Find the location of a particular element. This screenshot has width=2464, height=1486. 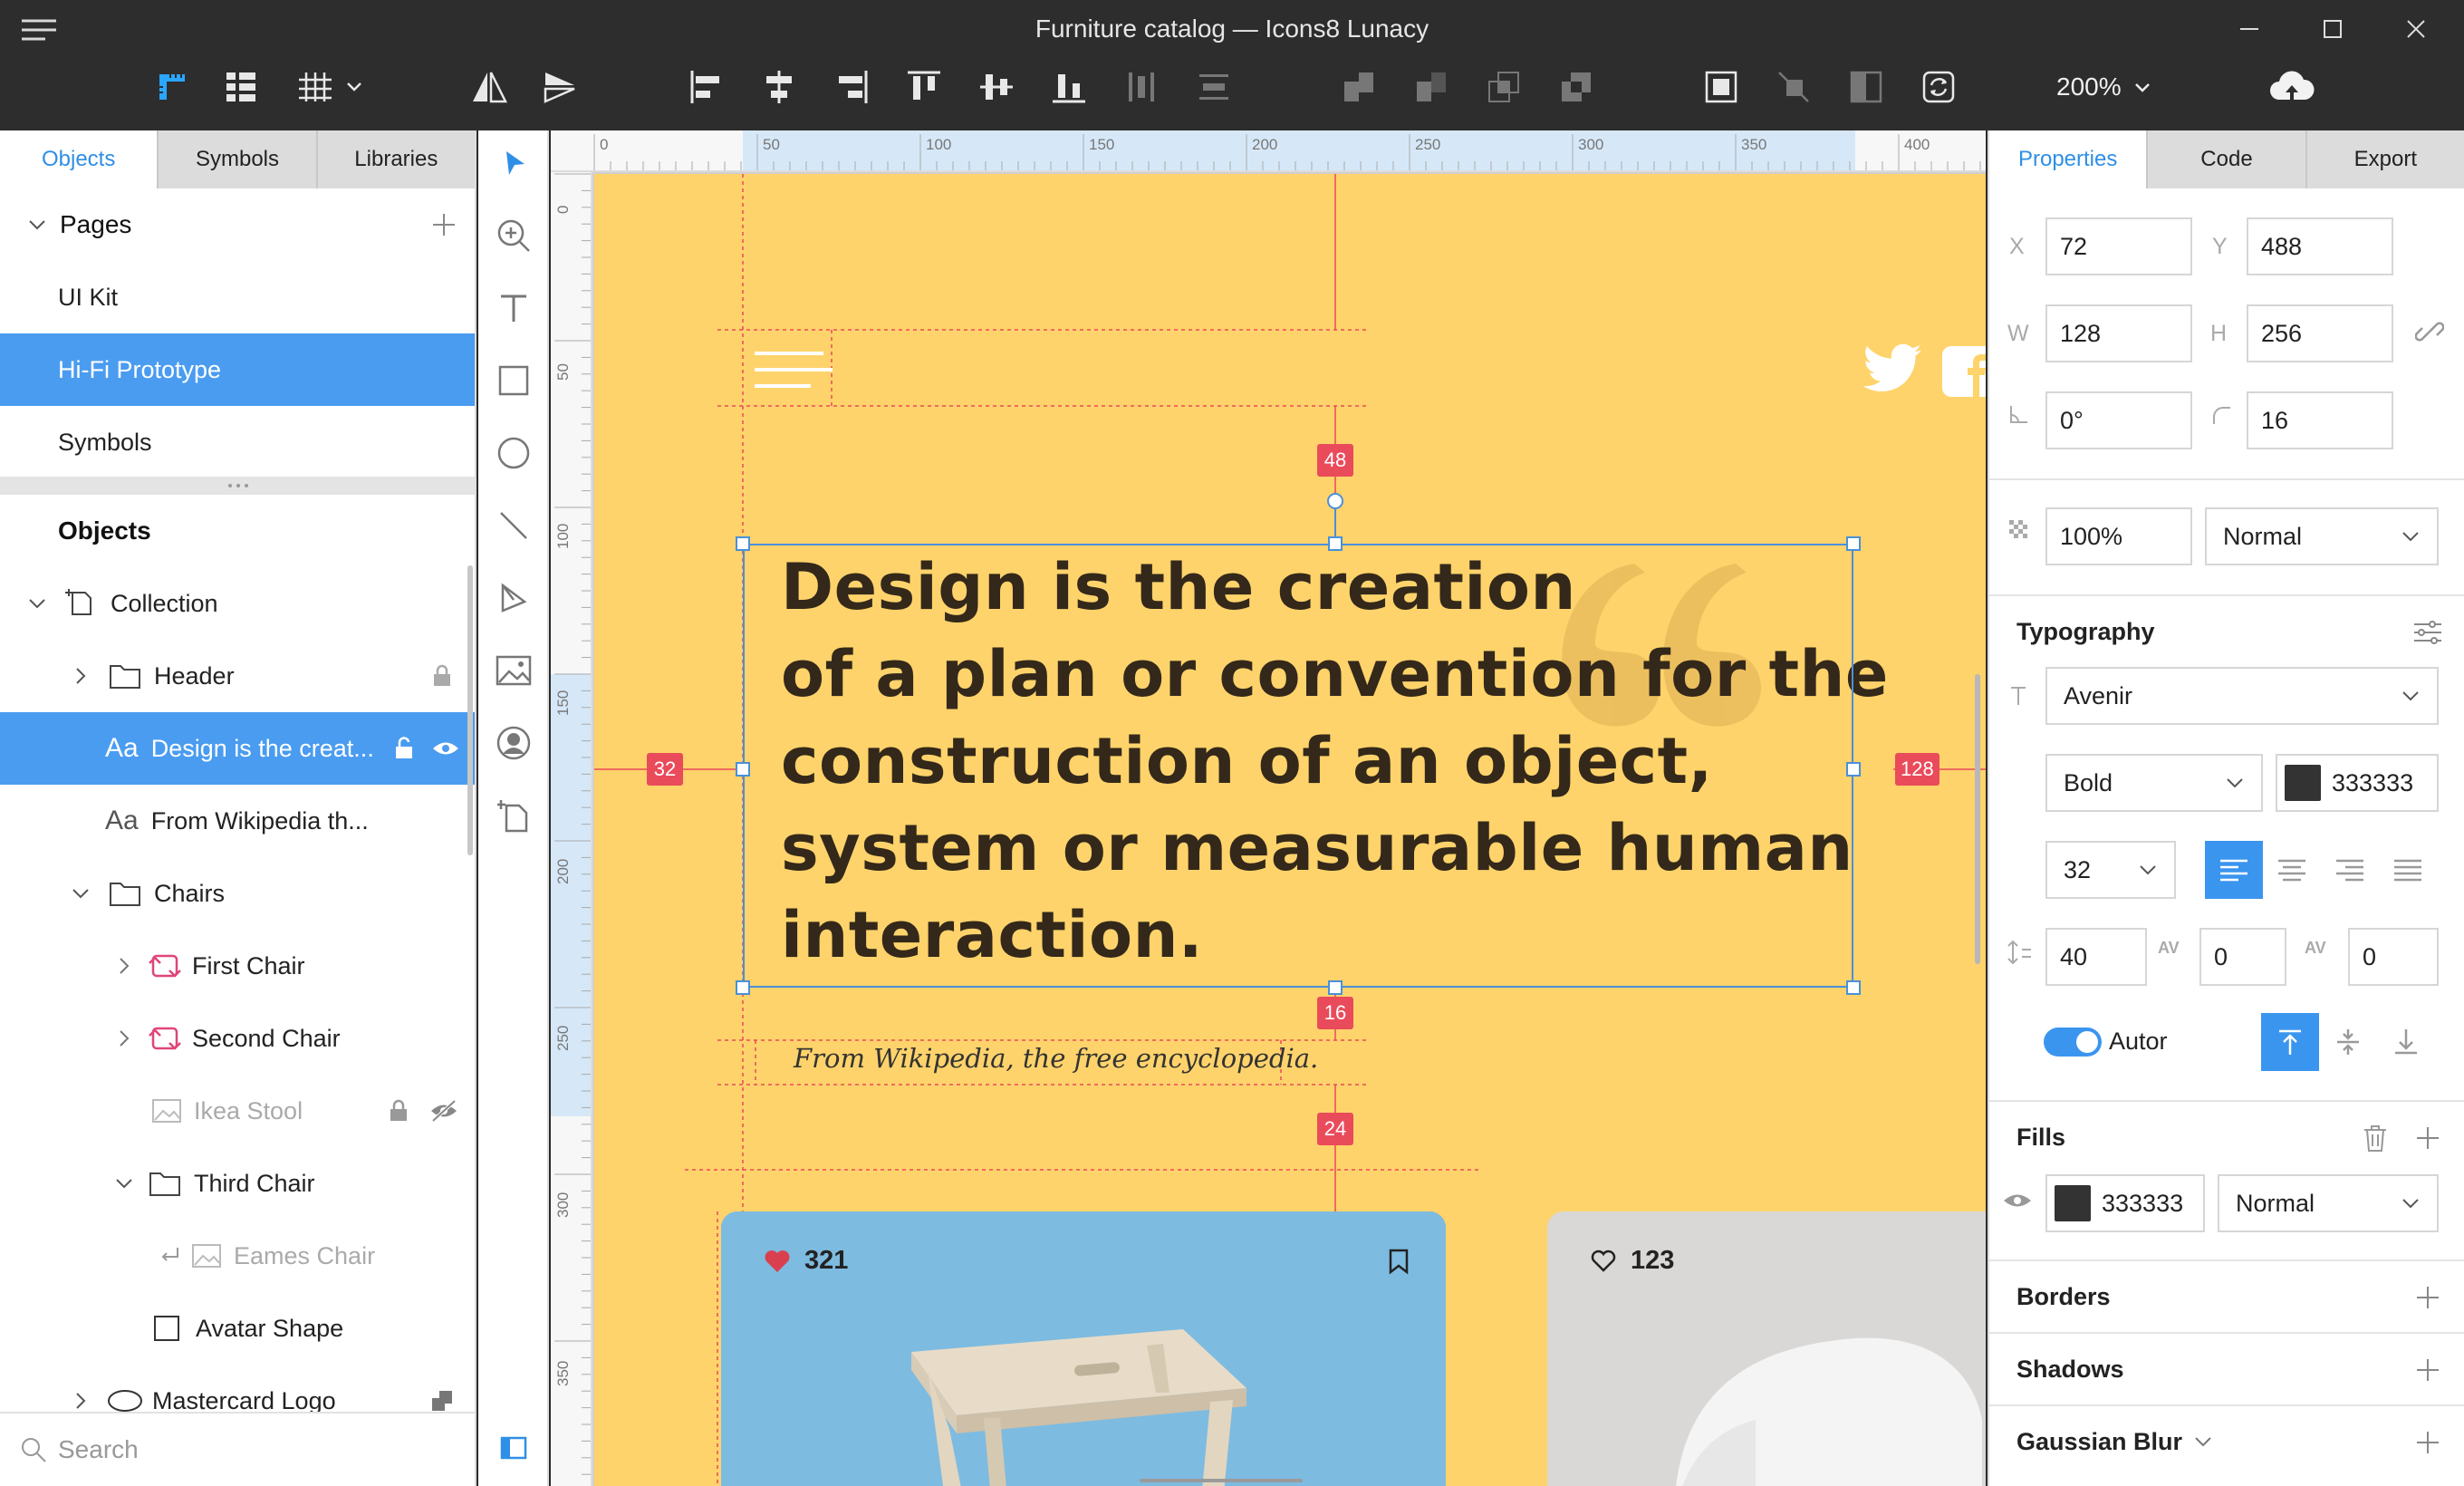

resize-handle-bl is located at coordinates (743, 988).